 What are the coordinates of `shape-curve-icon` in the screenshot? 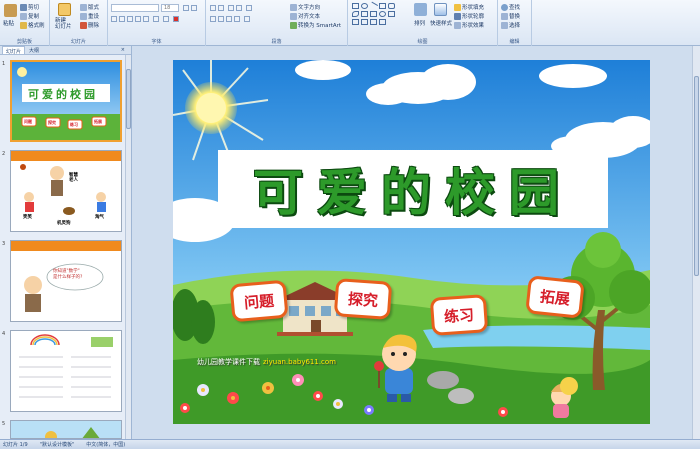 It's located at (373, 22).